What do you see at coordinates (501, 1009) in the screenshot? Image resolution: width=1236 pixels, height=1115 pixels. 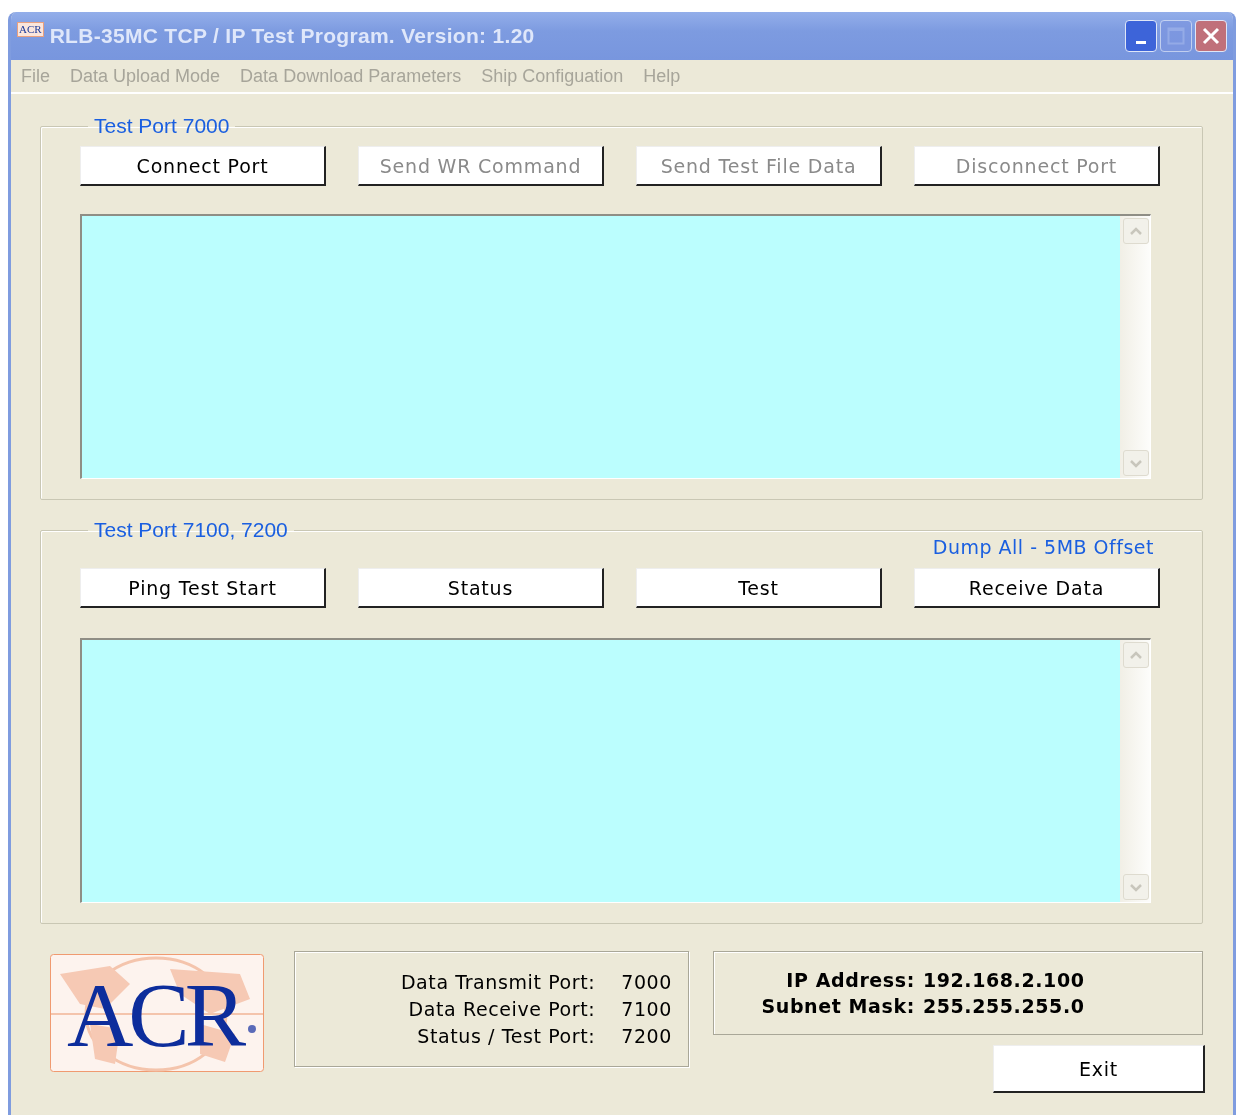 I see `port-label: Data Receive Port:` at bounding box center [501, 1009].